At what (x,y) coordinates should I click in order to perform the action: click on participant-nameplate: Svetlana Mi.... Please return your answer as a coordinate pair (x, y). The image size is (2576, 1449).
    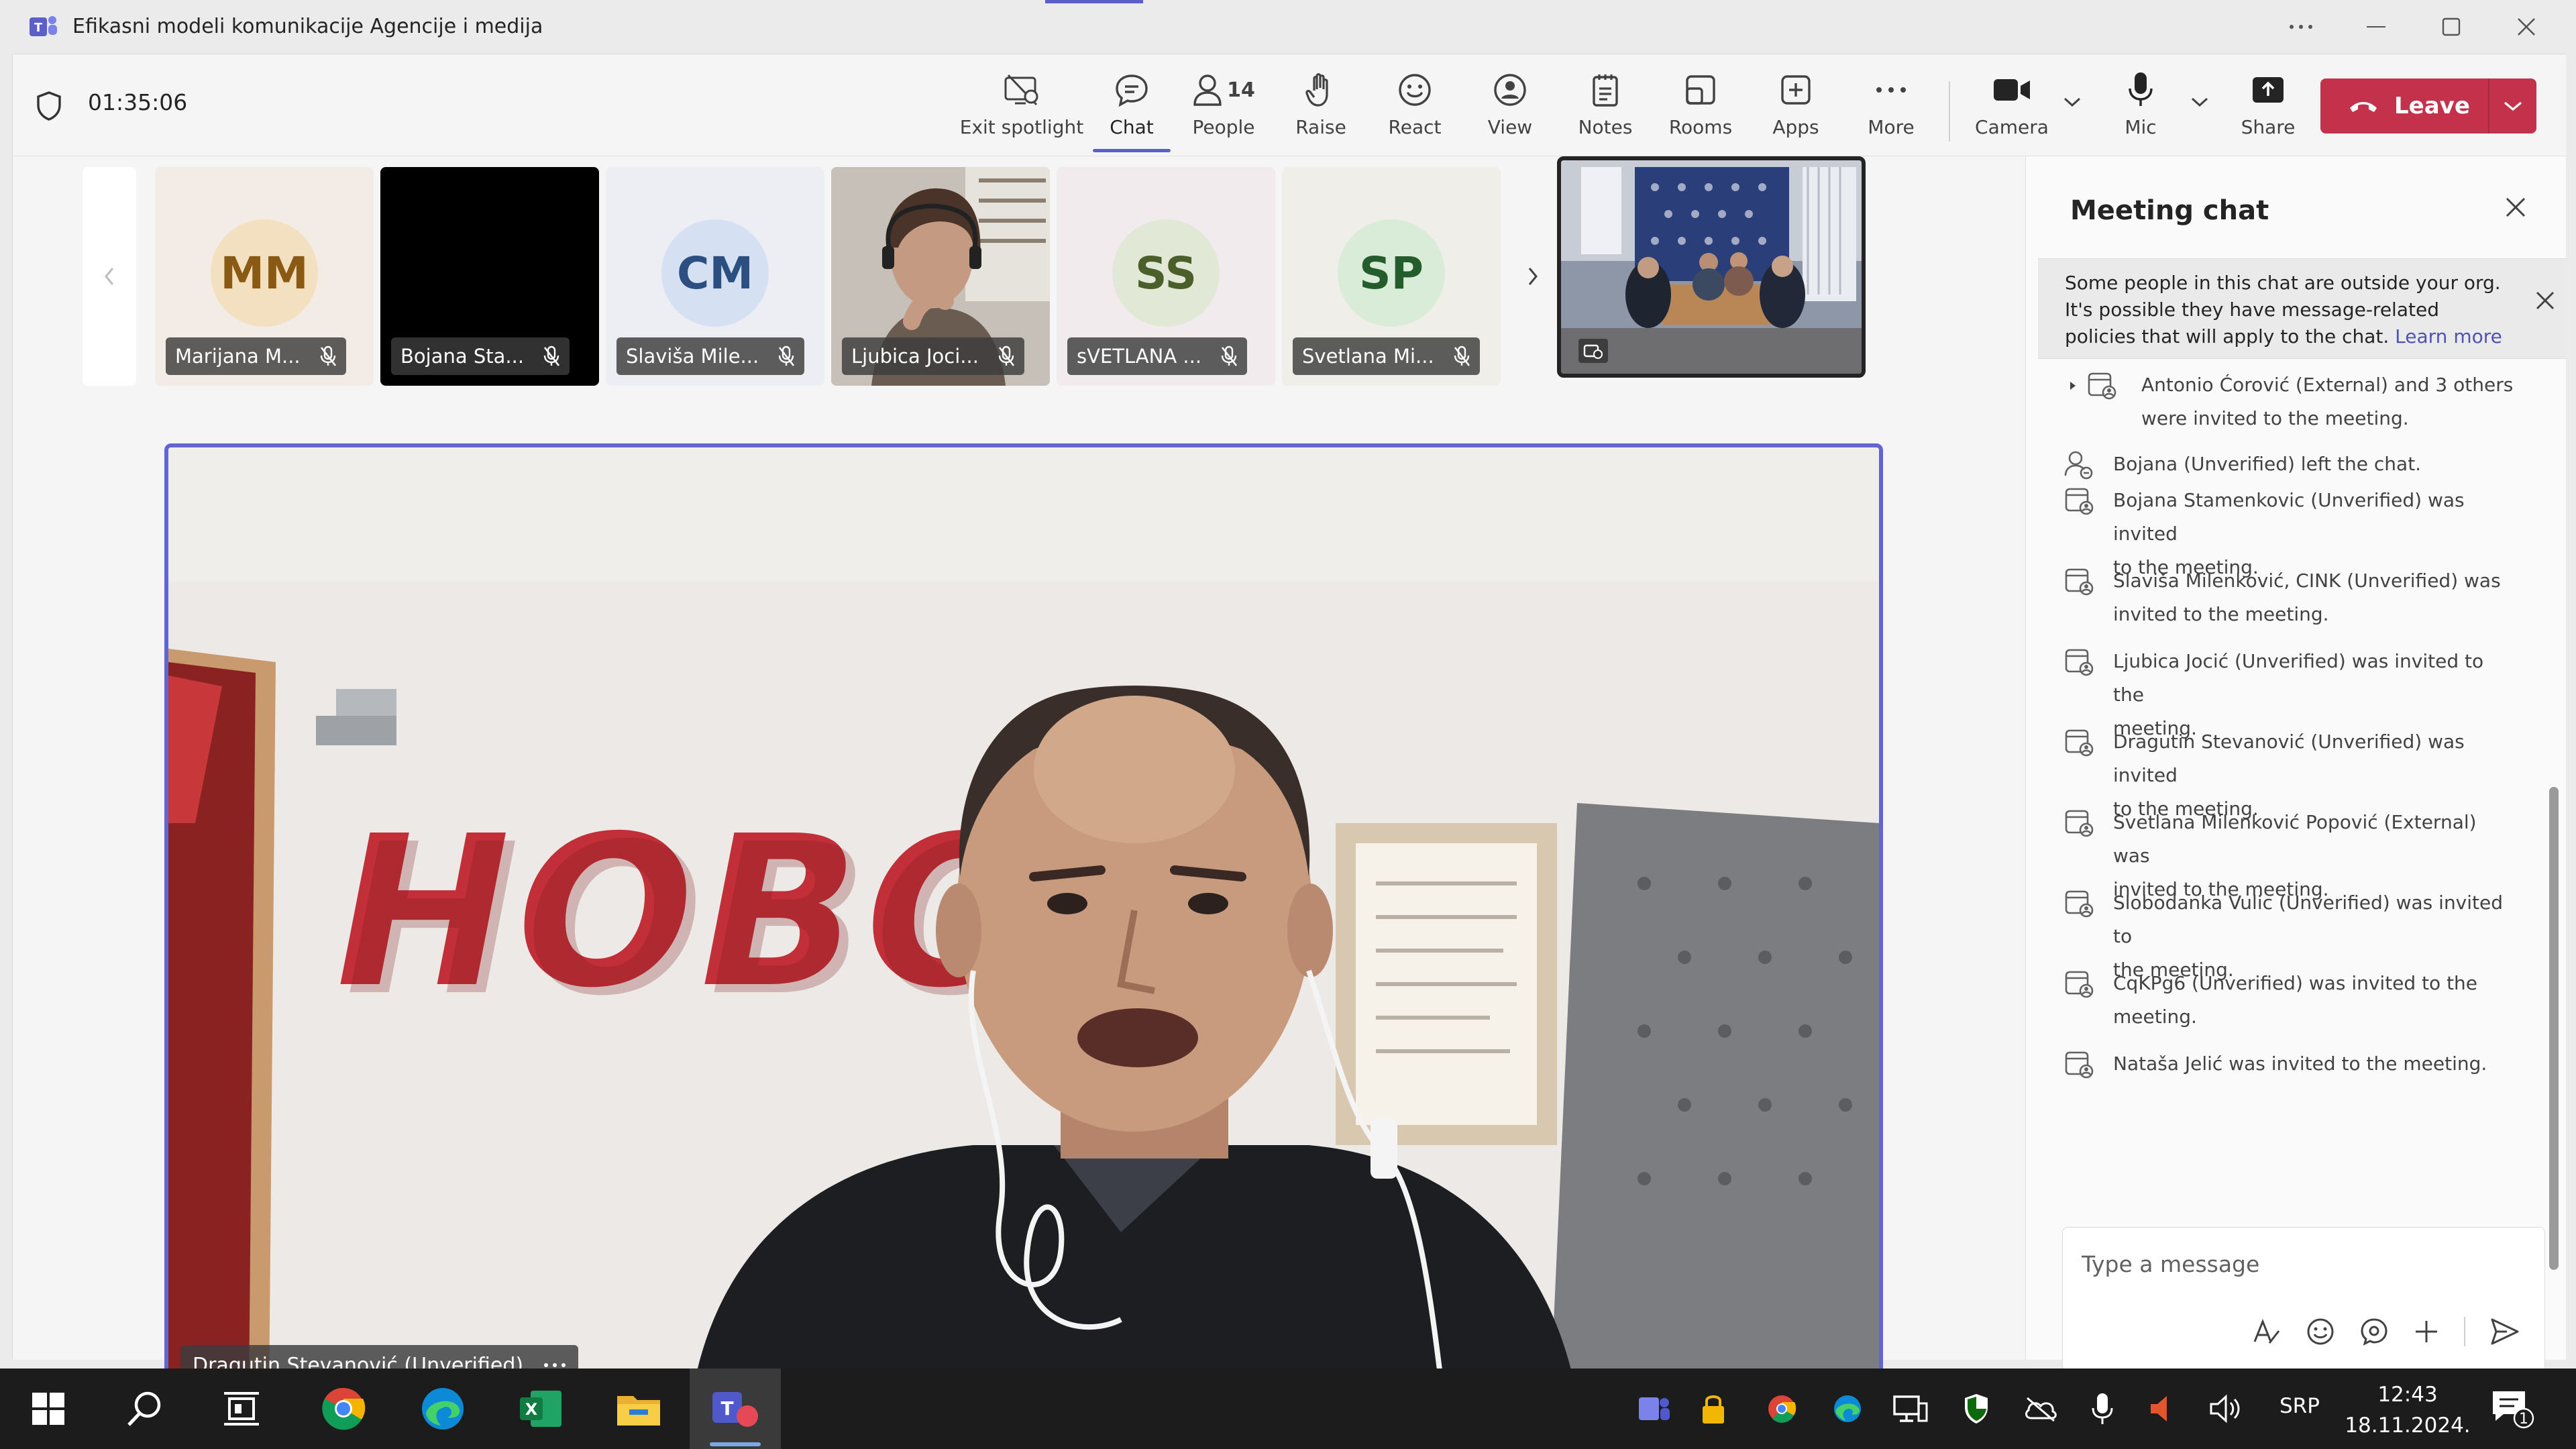
    Looking at the image, I should click on (1386, 356).